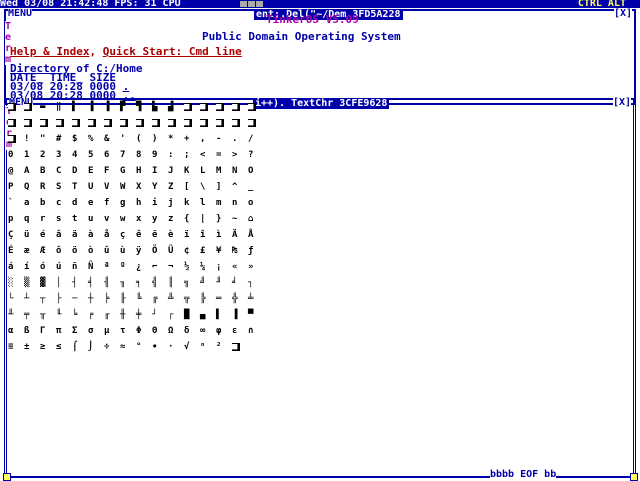 The height and width of the screenshot is (481, 640). Describe the element at coordinates (219, 283) in the screenshot. I see `charmap-cell: ╜` at that location.